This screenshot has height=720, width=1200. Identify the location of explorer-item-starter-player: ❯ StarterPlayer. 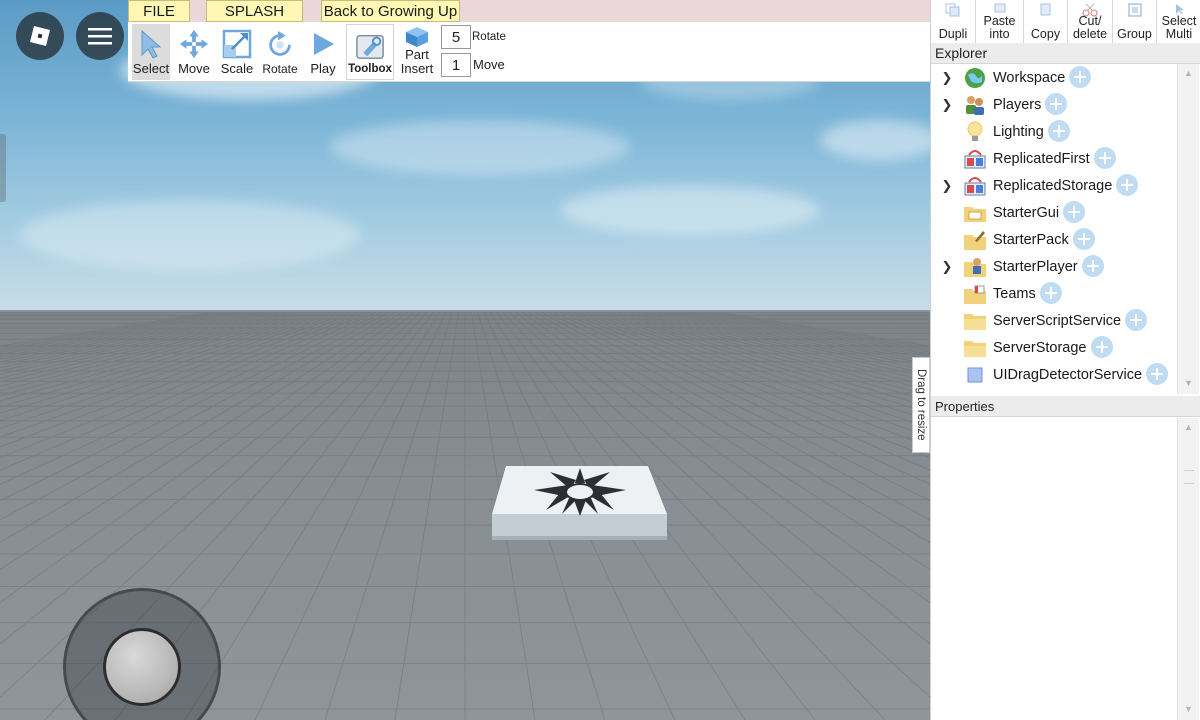
(1053, 266).